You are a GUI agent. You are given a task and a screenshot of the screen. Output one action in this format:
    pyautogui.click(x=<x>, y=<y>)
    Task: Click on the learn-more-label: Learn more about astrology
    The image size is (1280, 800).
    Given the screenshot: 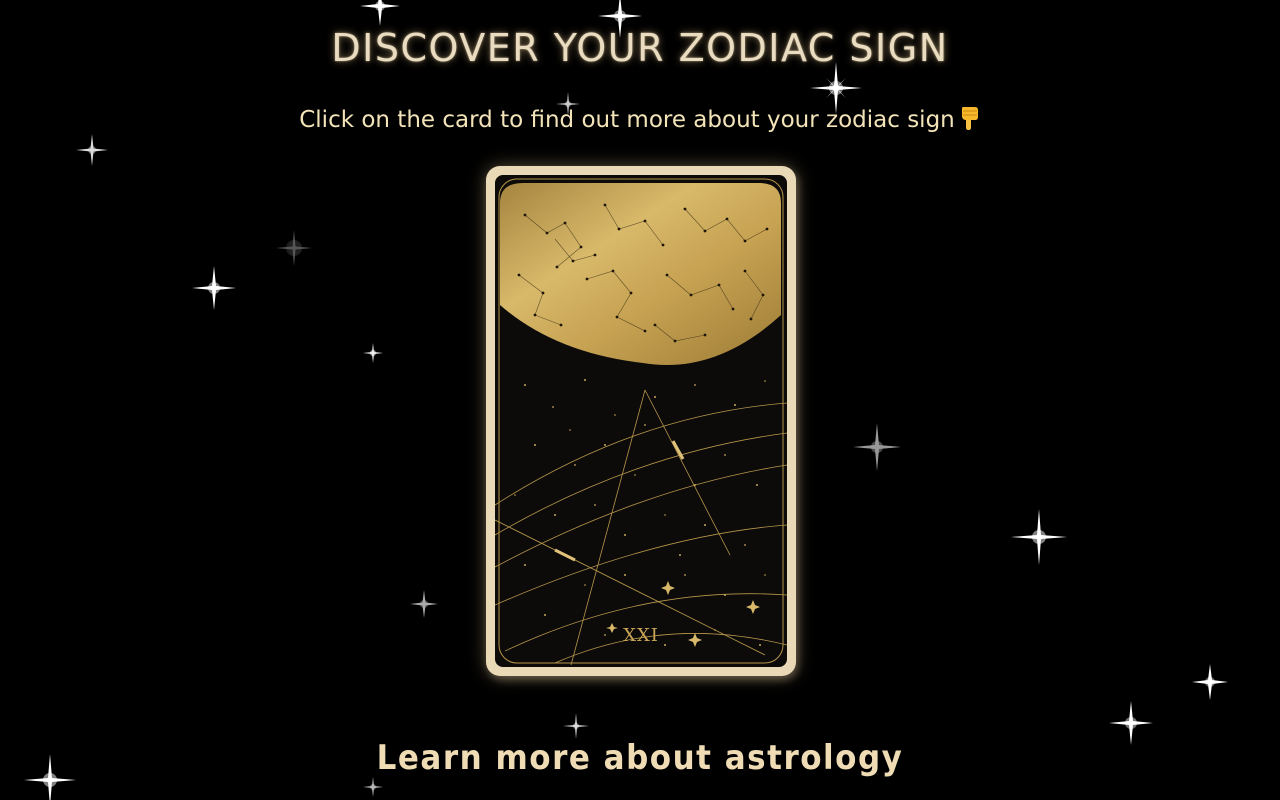 What is the action you would take?
    pyautogui.click(x=640, y=758)
    